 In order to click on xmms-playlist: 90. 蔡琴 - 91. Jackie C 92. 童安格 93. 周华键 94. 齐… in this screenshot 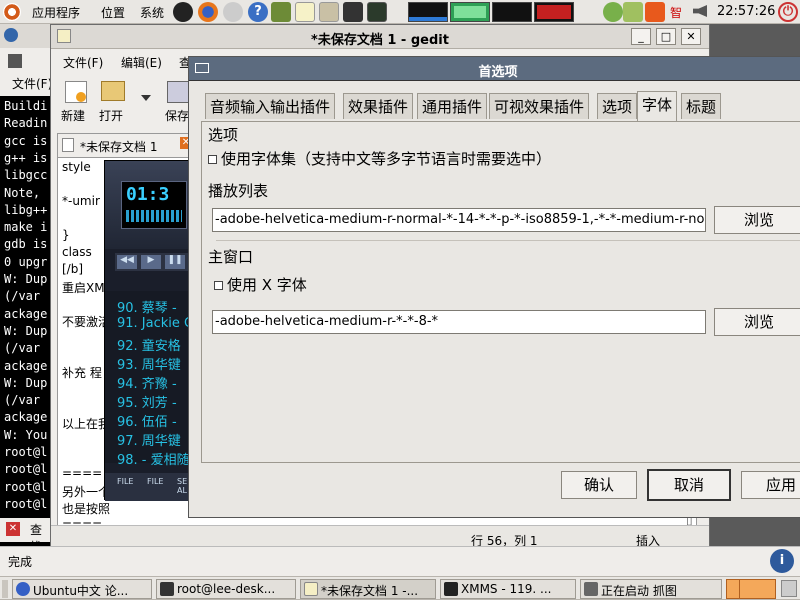, I will do `click(149, 379)`.